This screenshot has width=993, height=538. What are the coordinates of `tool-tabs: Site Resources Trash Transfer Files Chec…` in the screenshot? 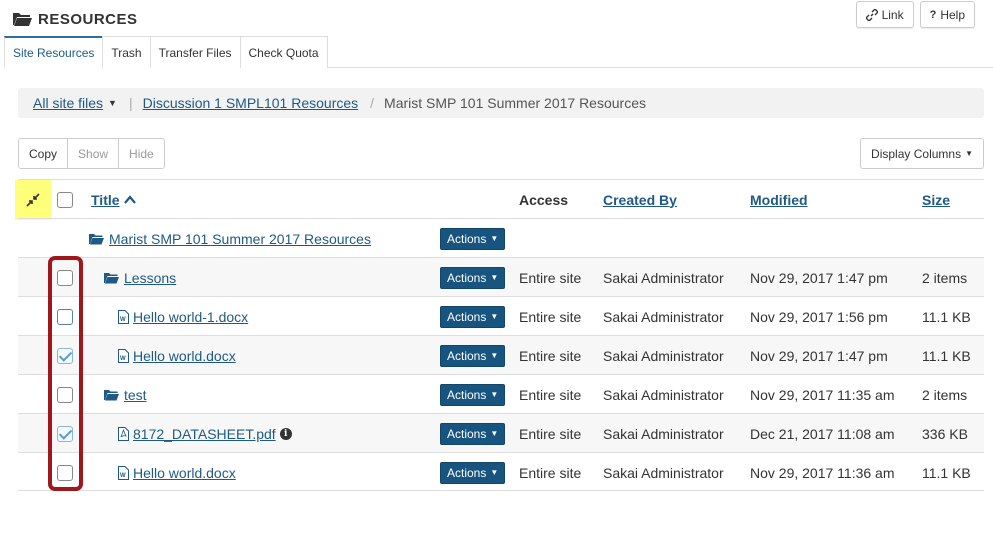 It's located at (498, 52).